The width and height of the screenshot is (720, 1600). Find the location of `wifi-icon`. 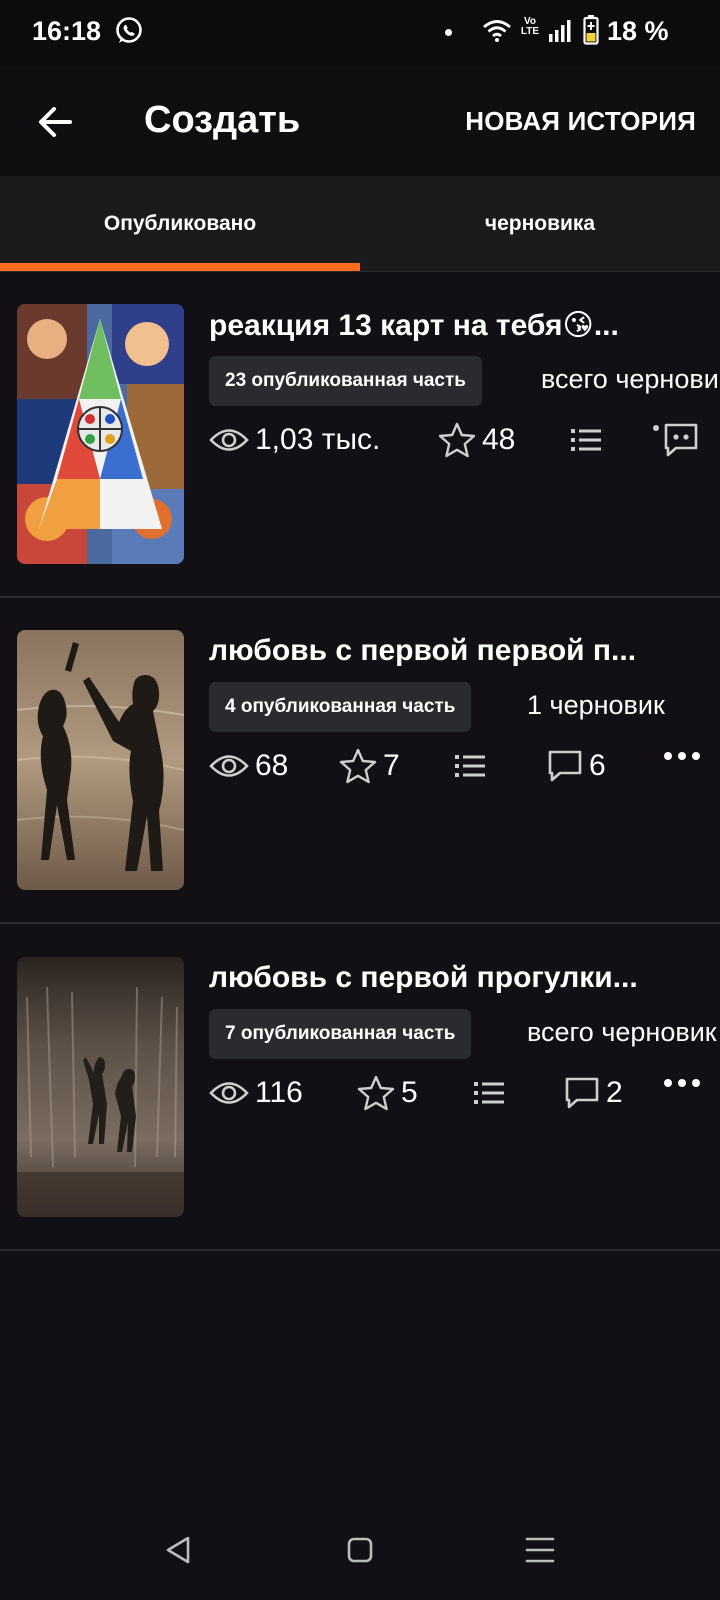

wifi-icon is located at coordinates (497, 31).